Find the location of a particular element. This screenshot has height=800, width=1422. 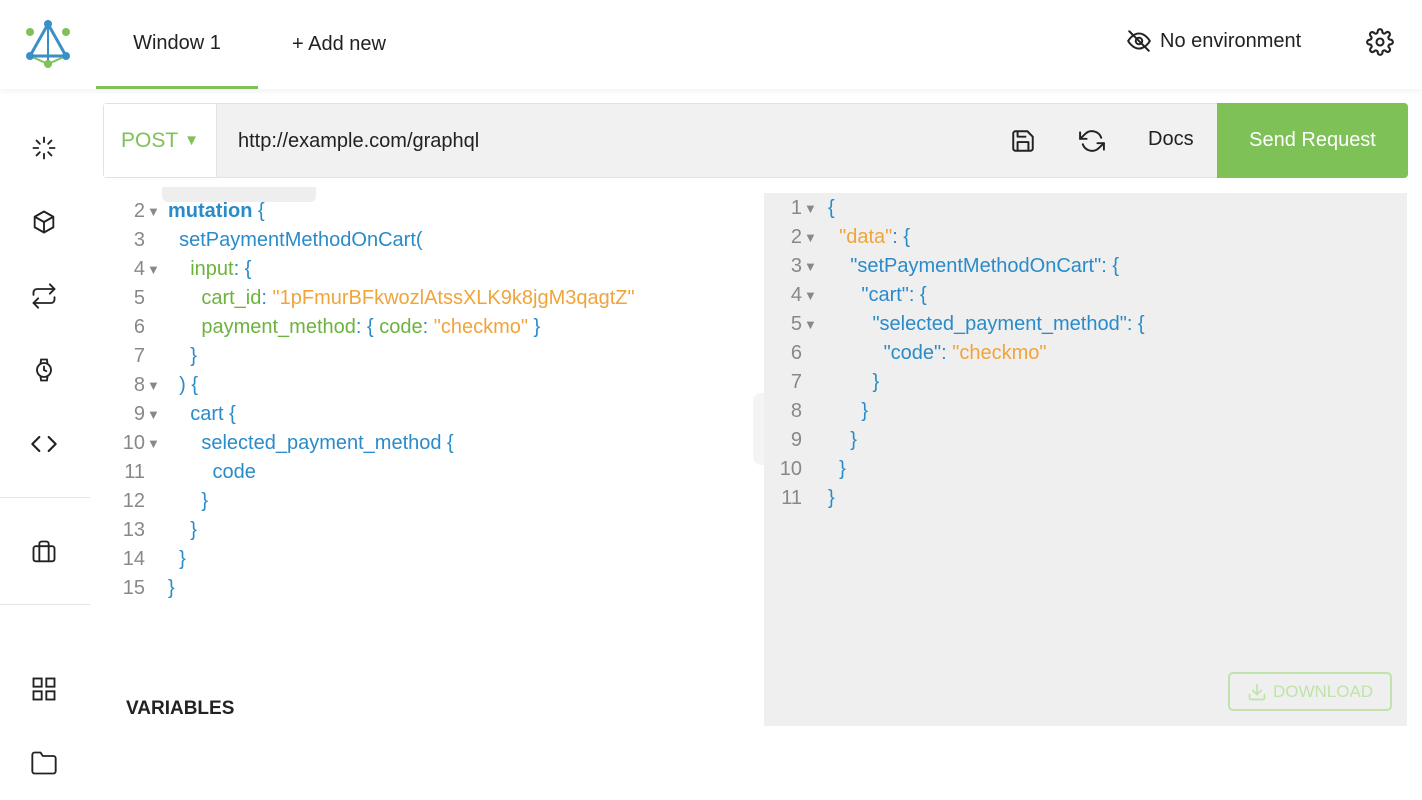

save-icon is located at coordinates (1023, 141).